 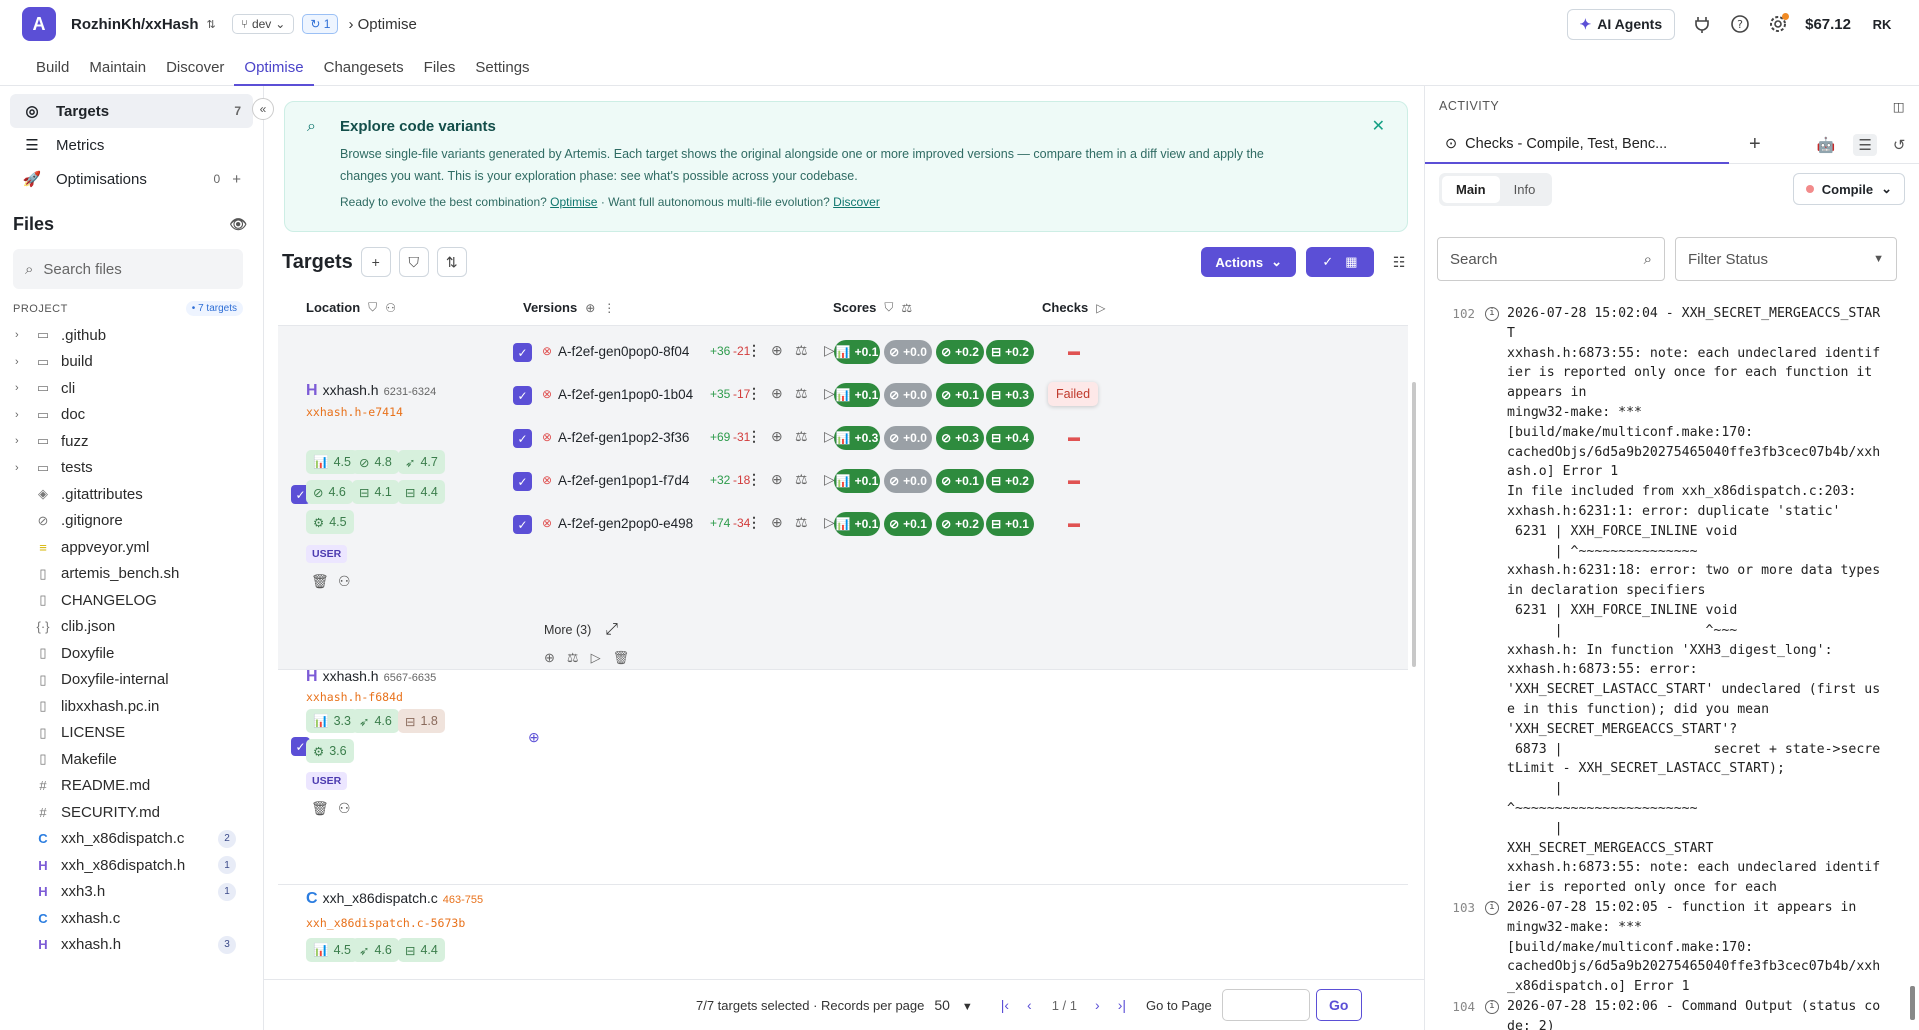 I want to click on actions-button: Actions ⌄, so click(x=1248, y=262).